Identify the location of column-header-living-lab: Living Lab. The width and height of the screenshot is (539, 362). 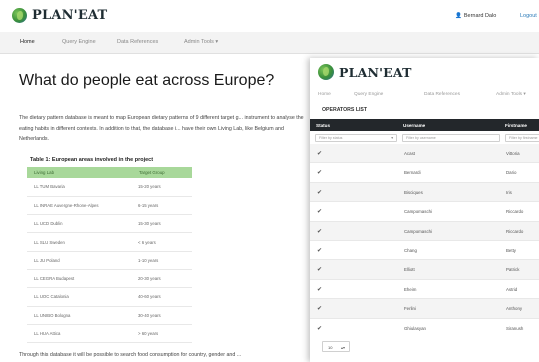
(79, 172).